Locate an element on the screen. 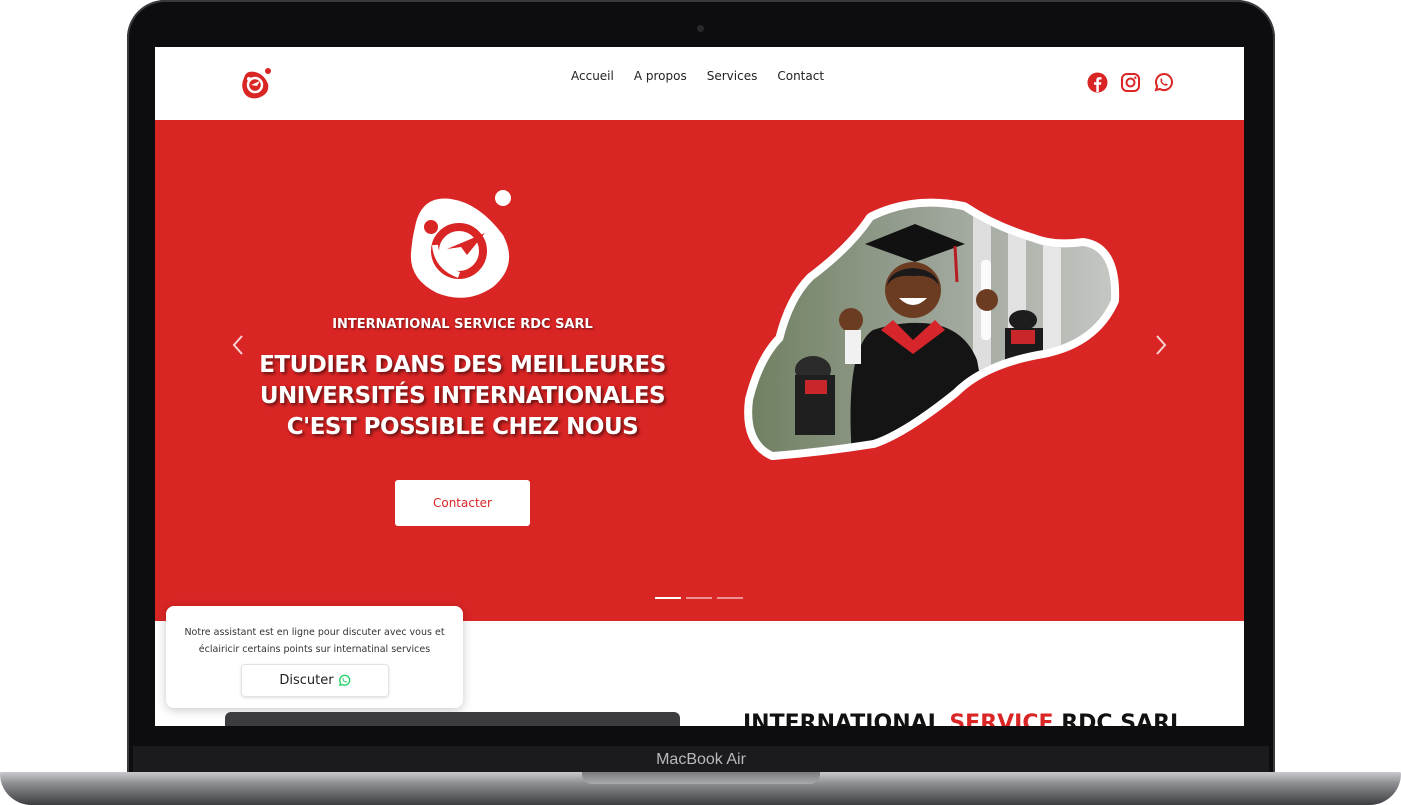 This screenshot has width=1401, height=805. chat-discuss-button: Discuter is located at coordinates (315, 680).